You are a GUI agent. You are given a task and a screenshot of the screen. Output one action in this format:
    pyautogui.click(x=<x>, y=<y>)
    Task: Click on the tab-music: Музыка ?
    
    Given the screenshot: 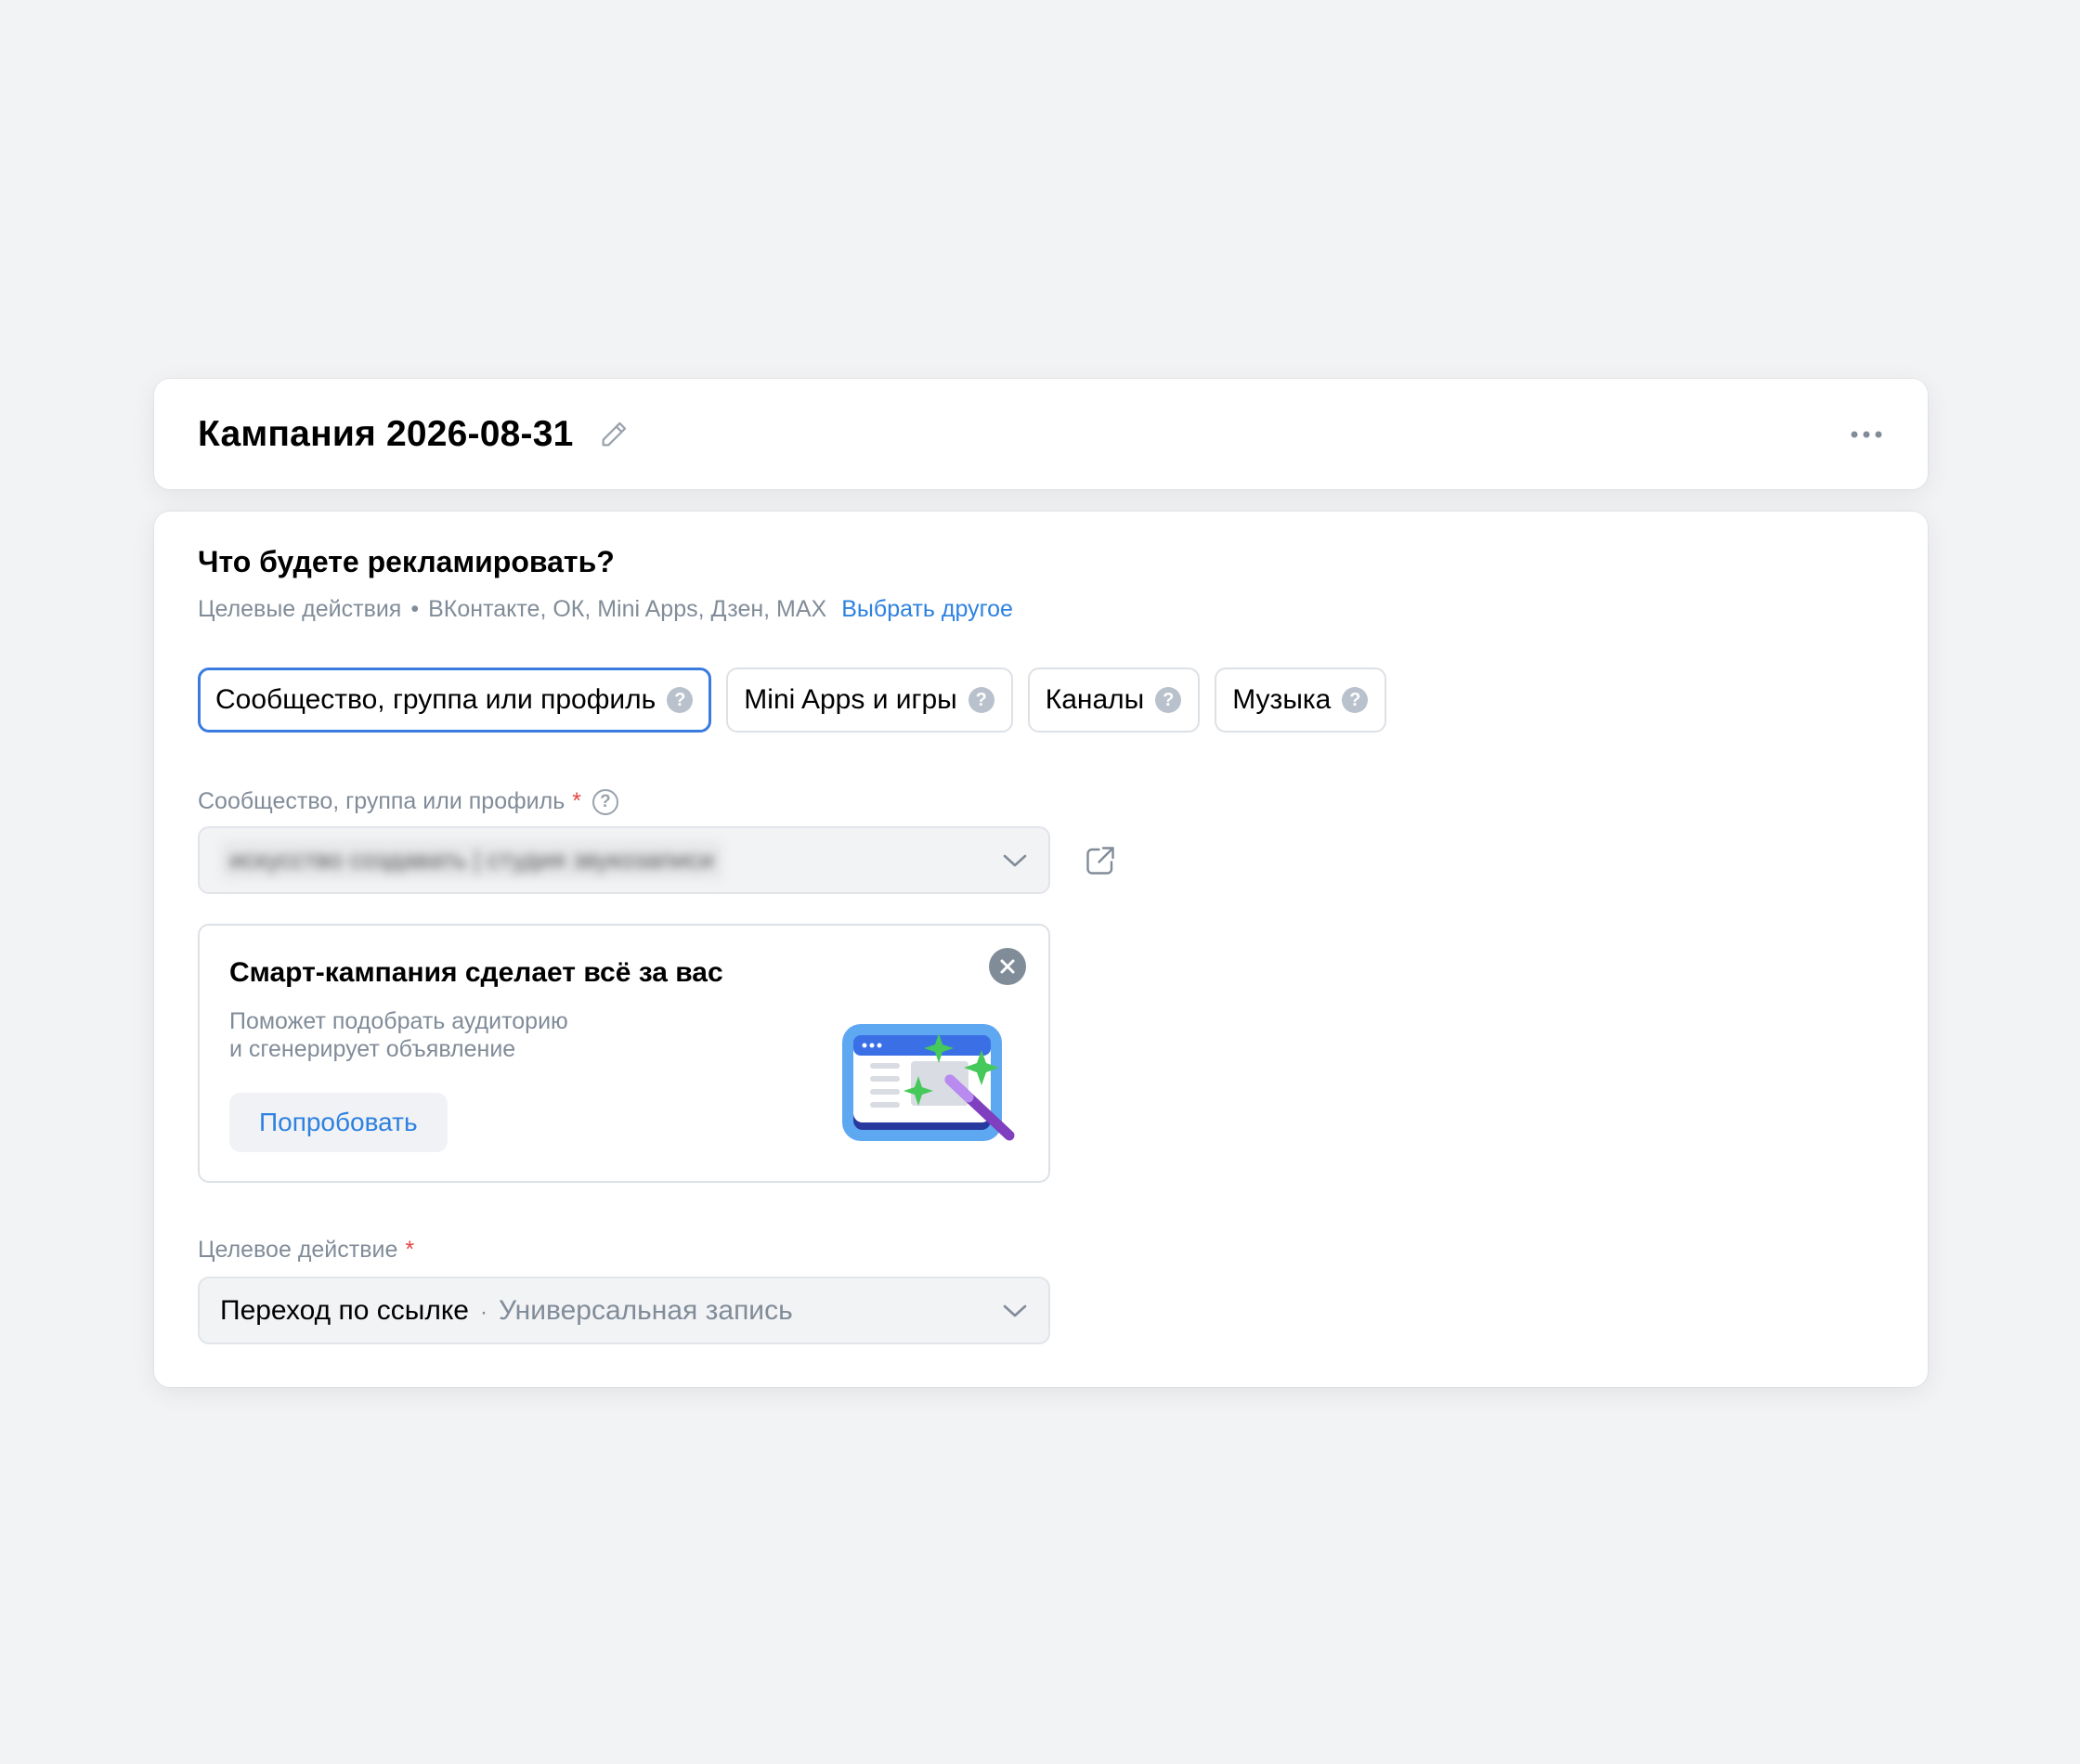 What is the action you would take?
    pyautogui.click(x=1301, y=700)
    